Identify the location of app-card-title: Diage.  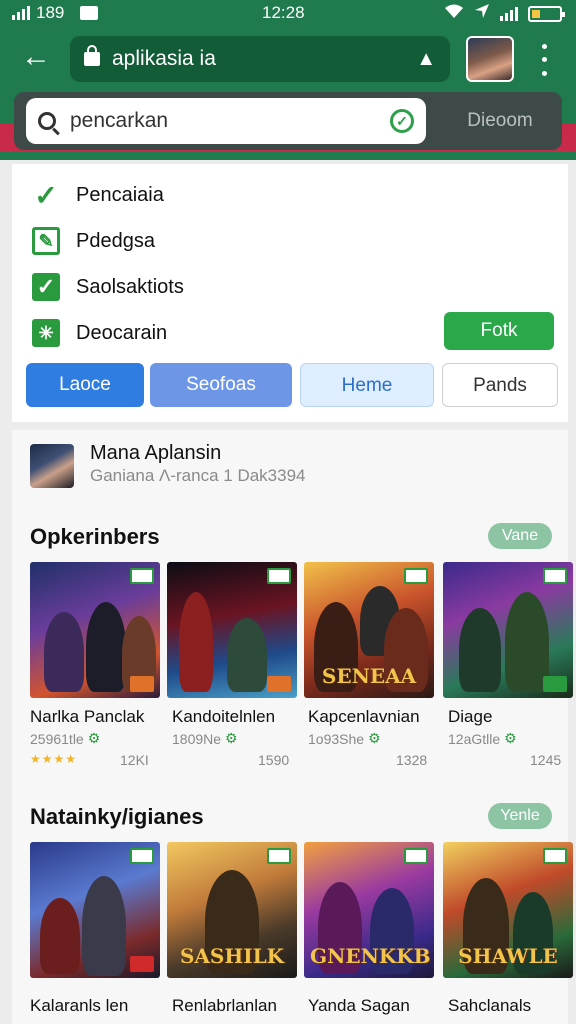
(470, 717).